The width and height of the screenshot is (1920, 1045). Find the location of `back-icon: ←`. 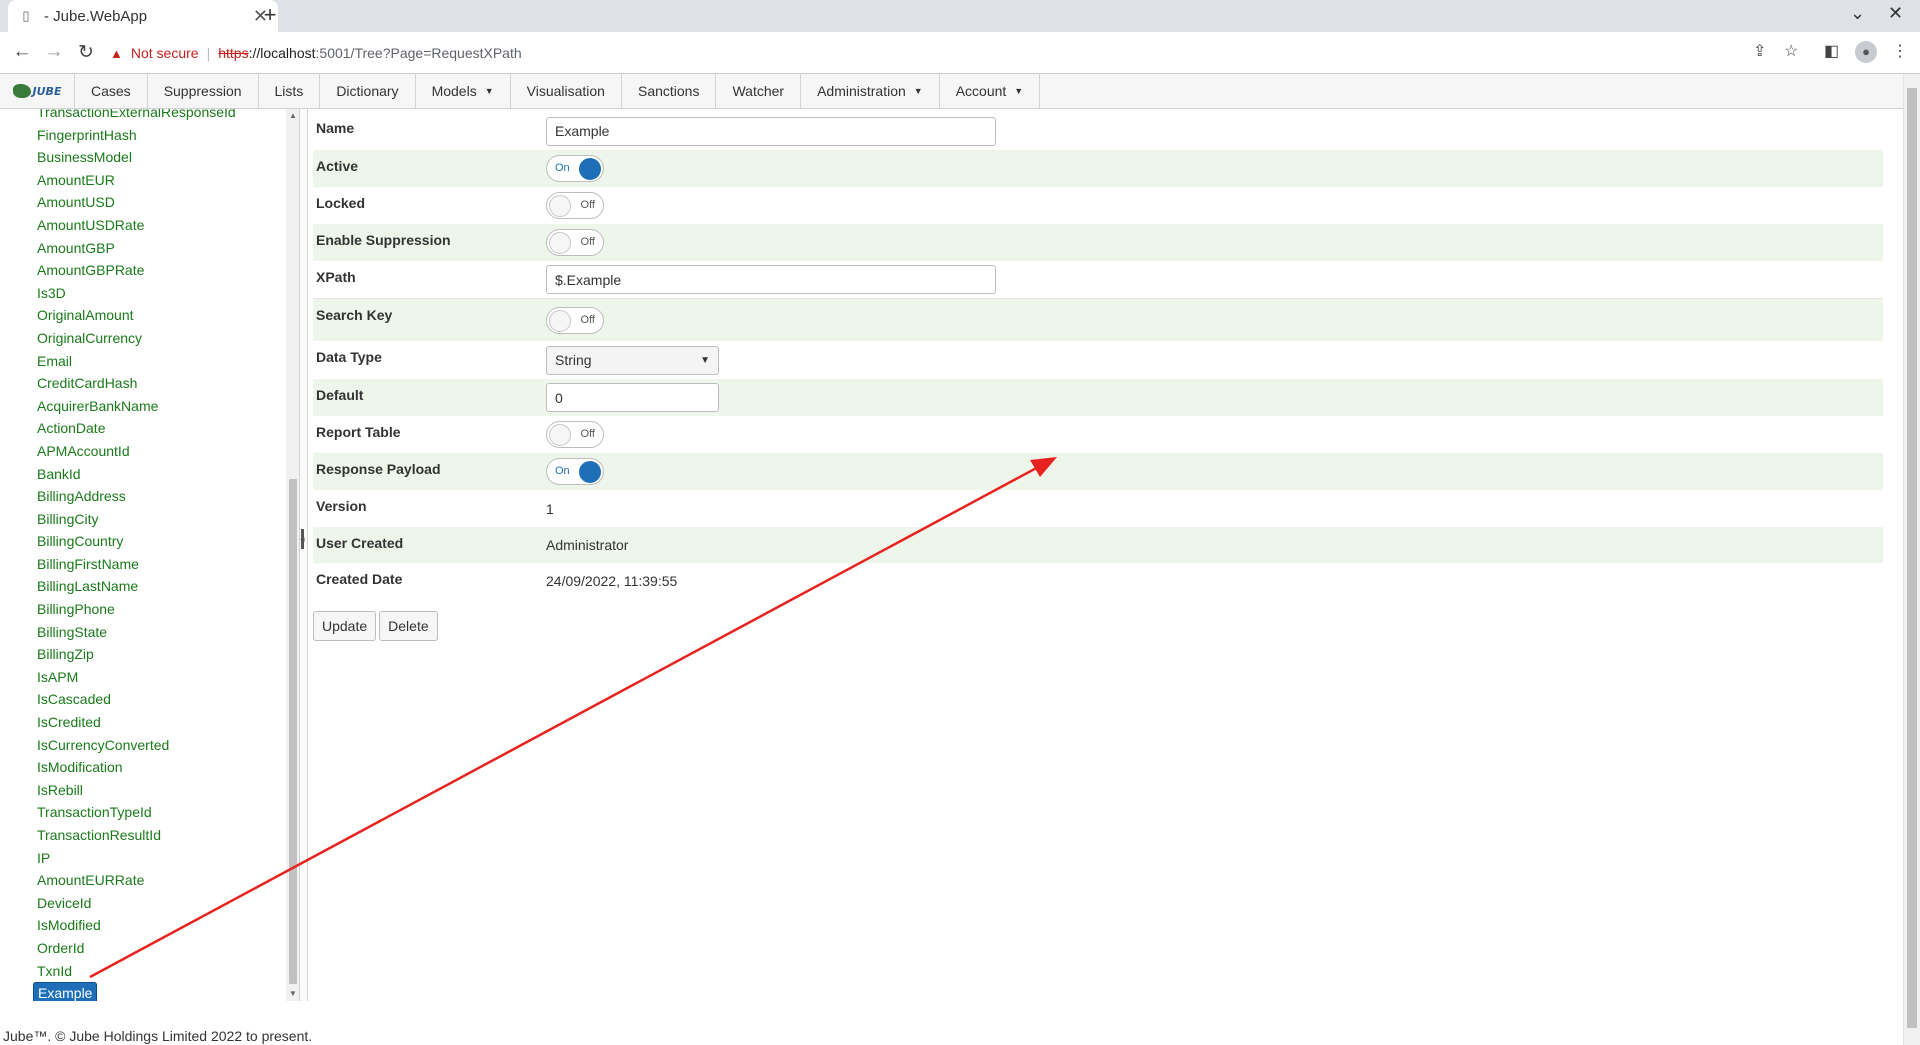

back-icon: ← is located at coordinates (22, 52).